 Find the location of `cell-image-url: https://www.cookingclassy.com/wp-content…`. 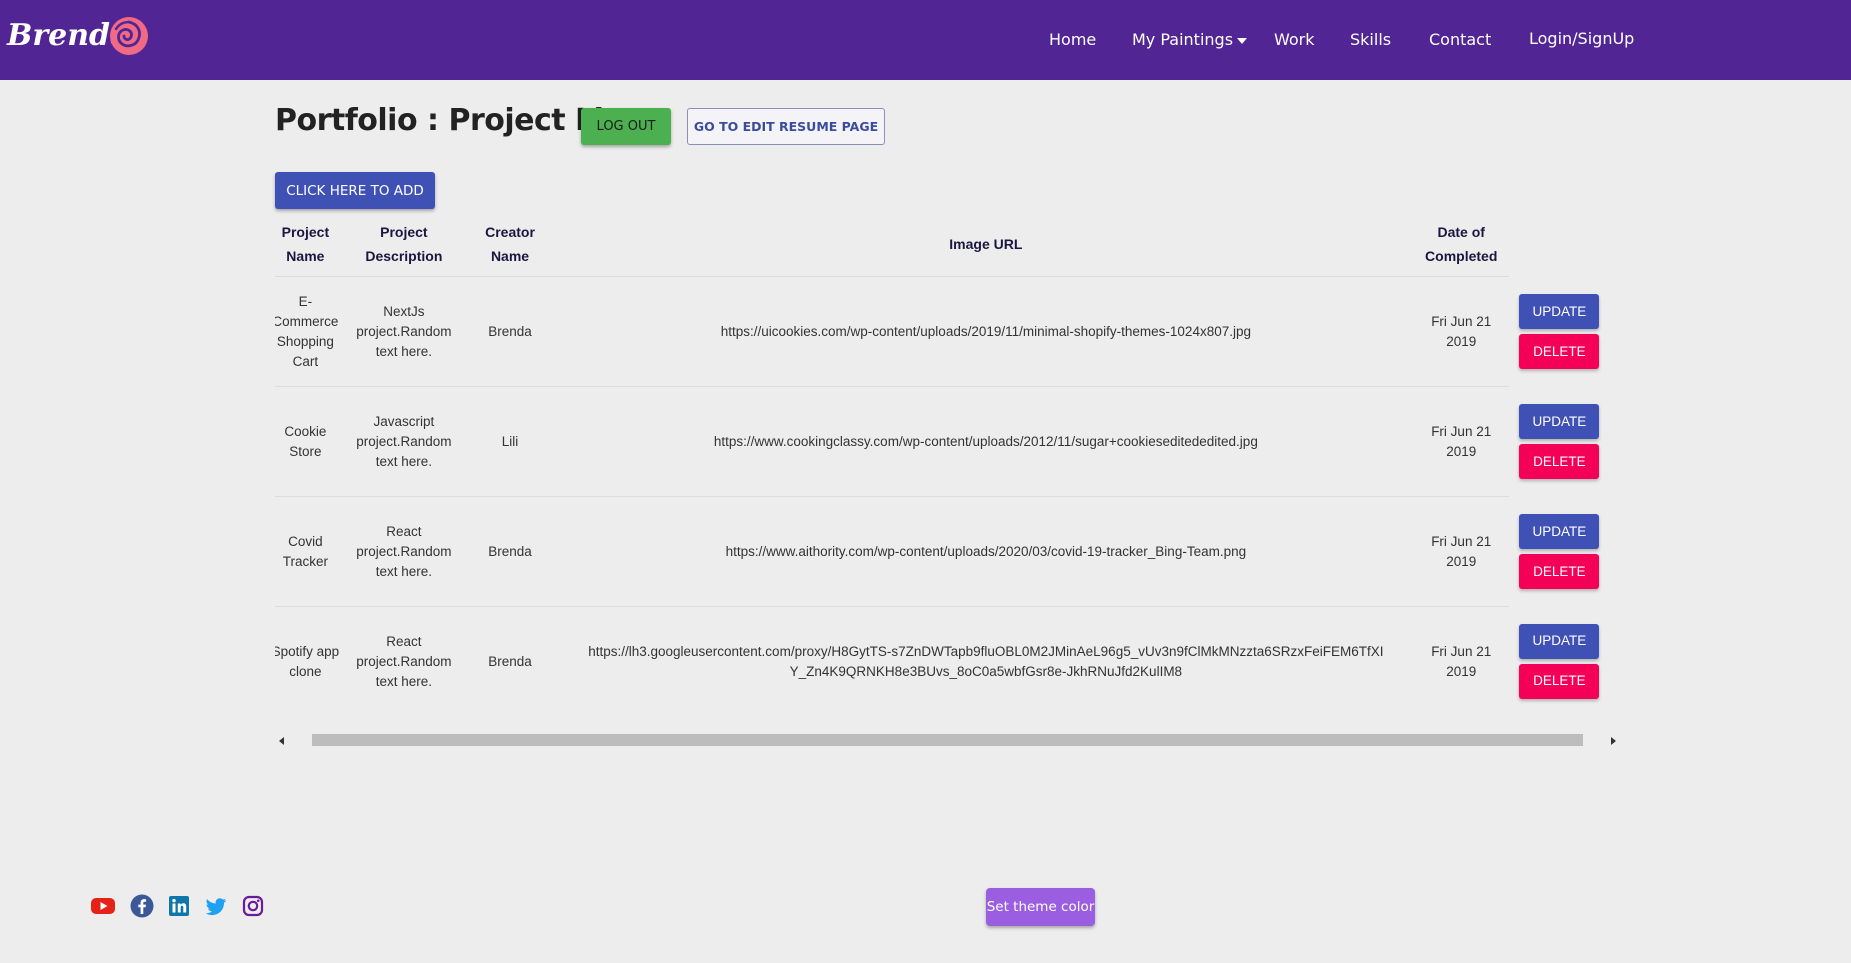

cell-image-url: https://www.cookingclassy.com/wp-content… is located at coordinates (986, 441).